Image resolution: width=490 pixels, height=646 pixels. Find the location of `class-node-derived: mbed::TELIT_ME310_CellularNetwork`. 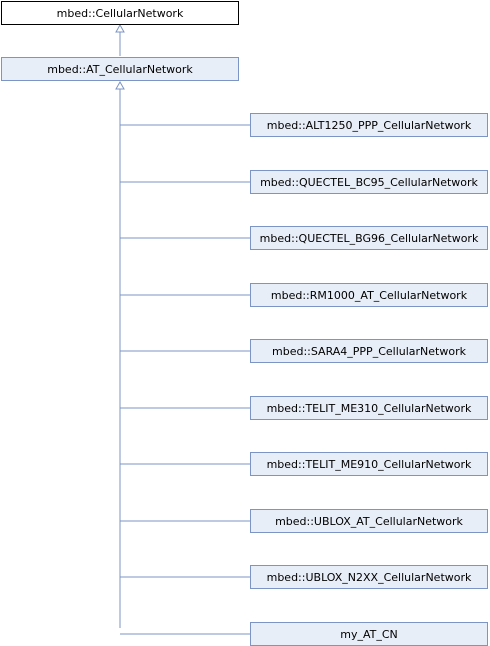

class-node-derived: mbed::TELIT_ME310_CellularNetwork is located at coordinates (369, 408).